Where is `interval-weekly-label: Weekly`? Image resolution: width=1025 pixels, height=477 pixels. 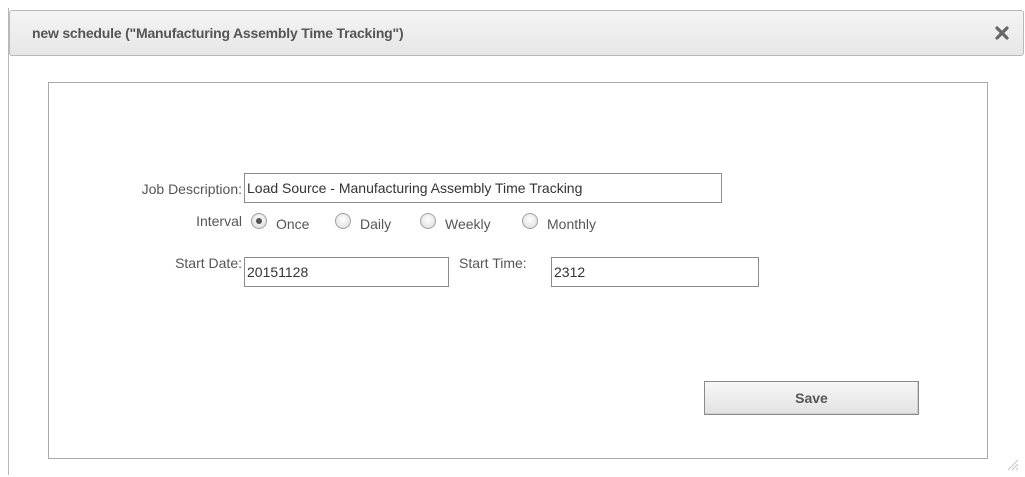 interval-weekly-label: Weekly is located at coordinates (468, 224).